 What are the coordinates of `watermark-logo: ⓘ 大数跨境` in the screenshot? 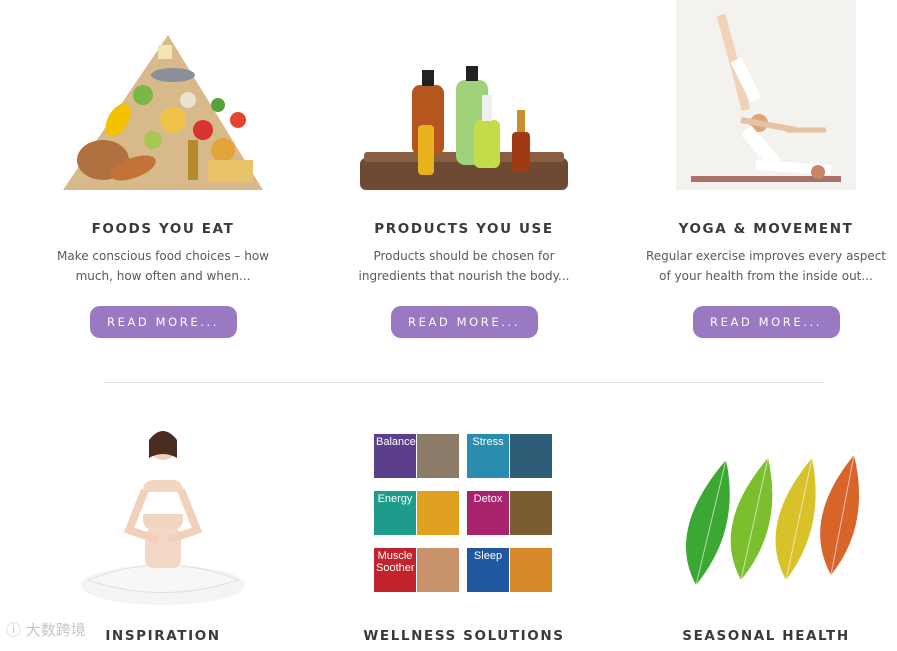 It's located at (46, 629).